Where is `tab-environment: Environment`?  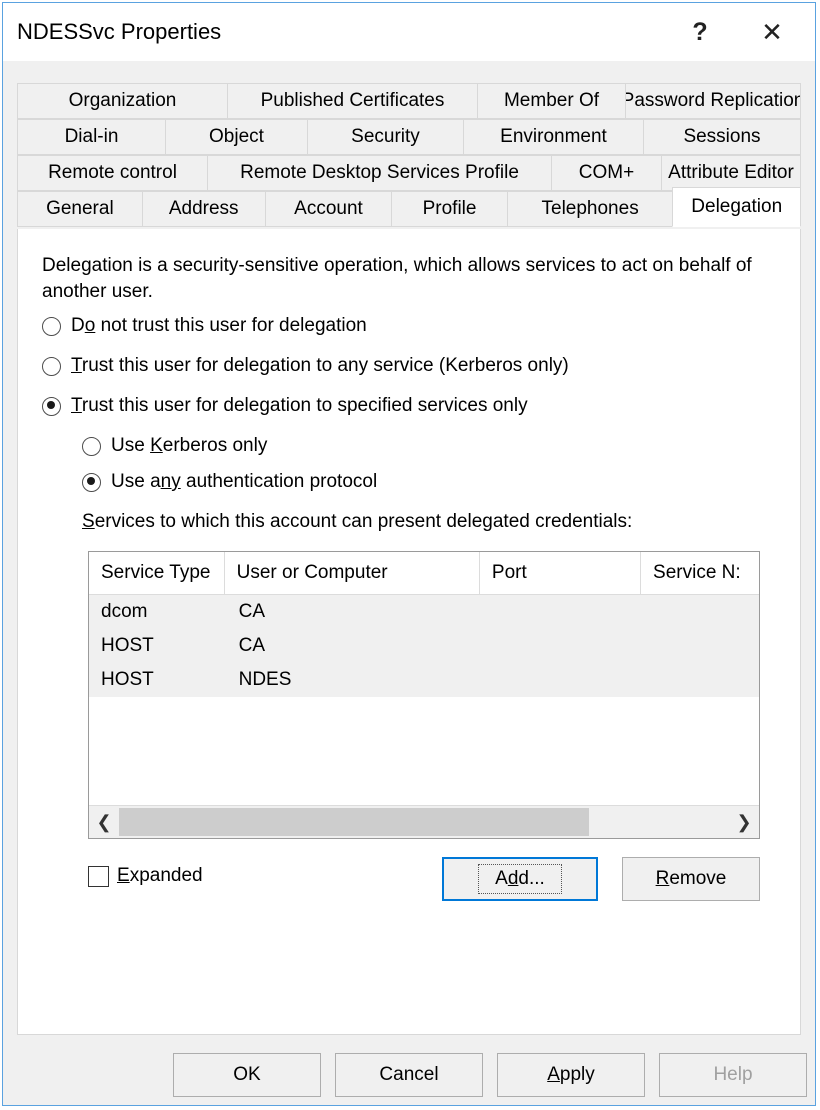
tab-environment: Environment is located at coordinates (553, 137).